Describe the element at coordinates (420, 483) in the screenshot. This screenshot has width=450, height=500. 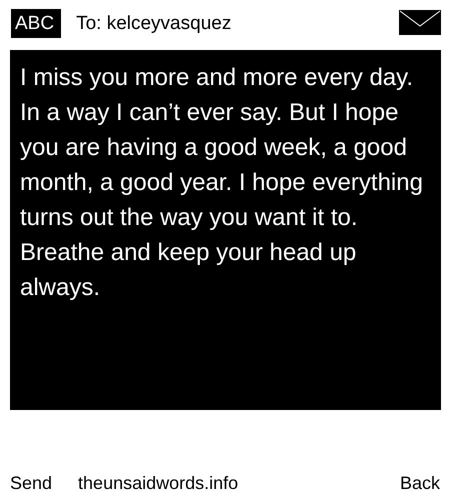
I see `back-softkey: Back` at that location.